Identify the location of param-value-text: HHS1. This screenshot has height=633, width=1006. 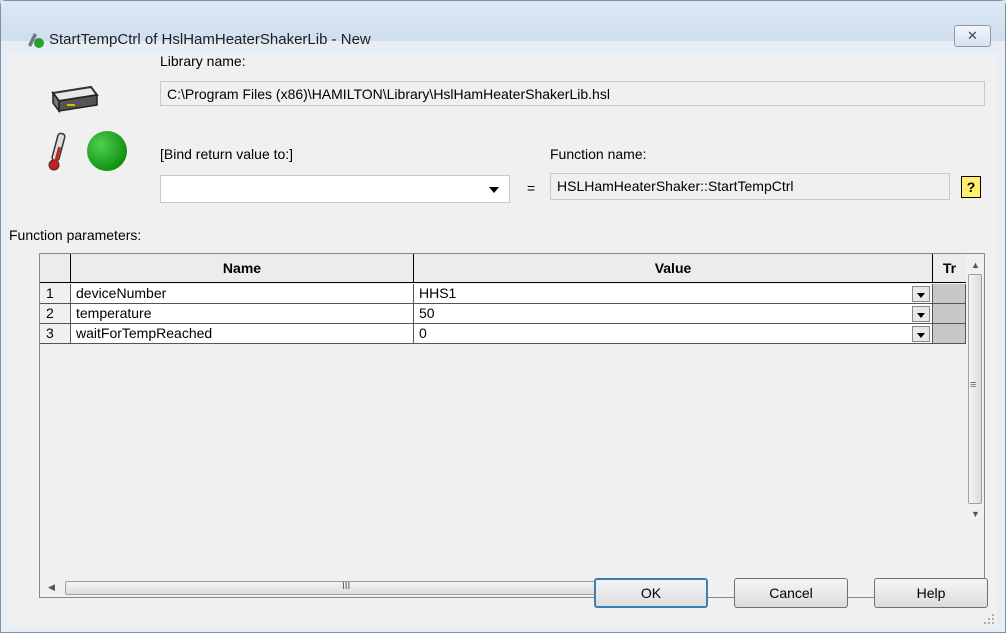
(438, 293).